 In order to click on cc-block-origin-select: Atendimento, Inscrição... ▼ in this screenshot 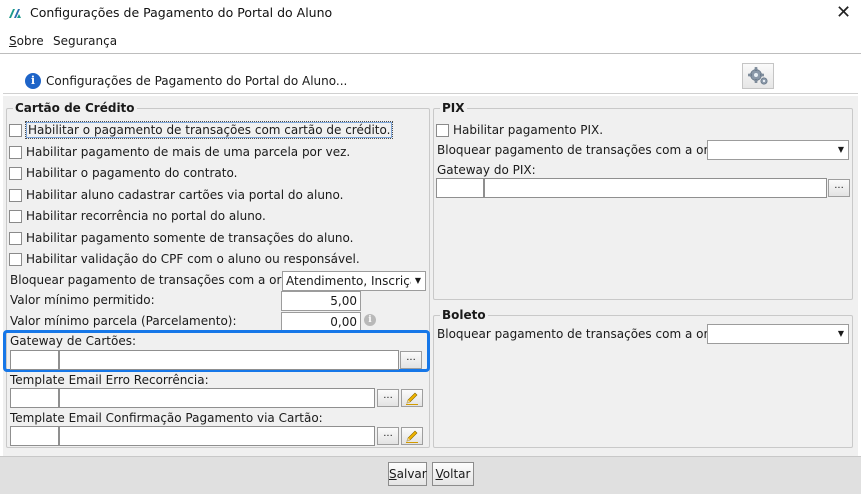, I will do `click(354, 281)`.